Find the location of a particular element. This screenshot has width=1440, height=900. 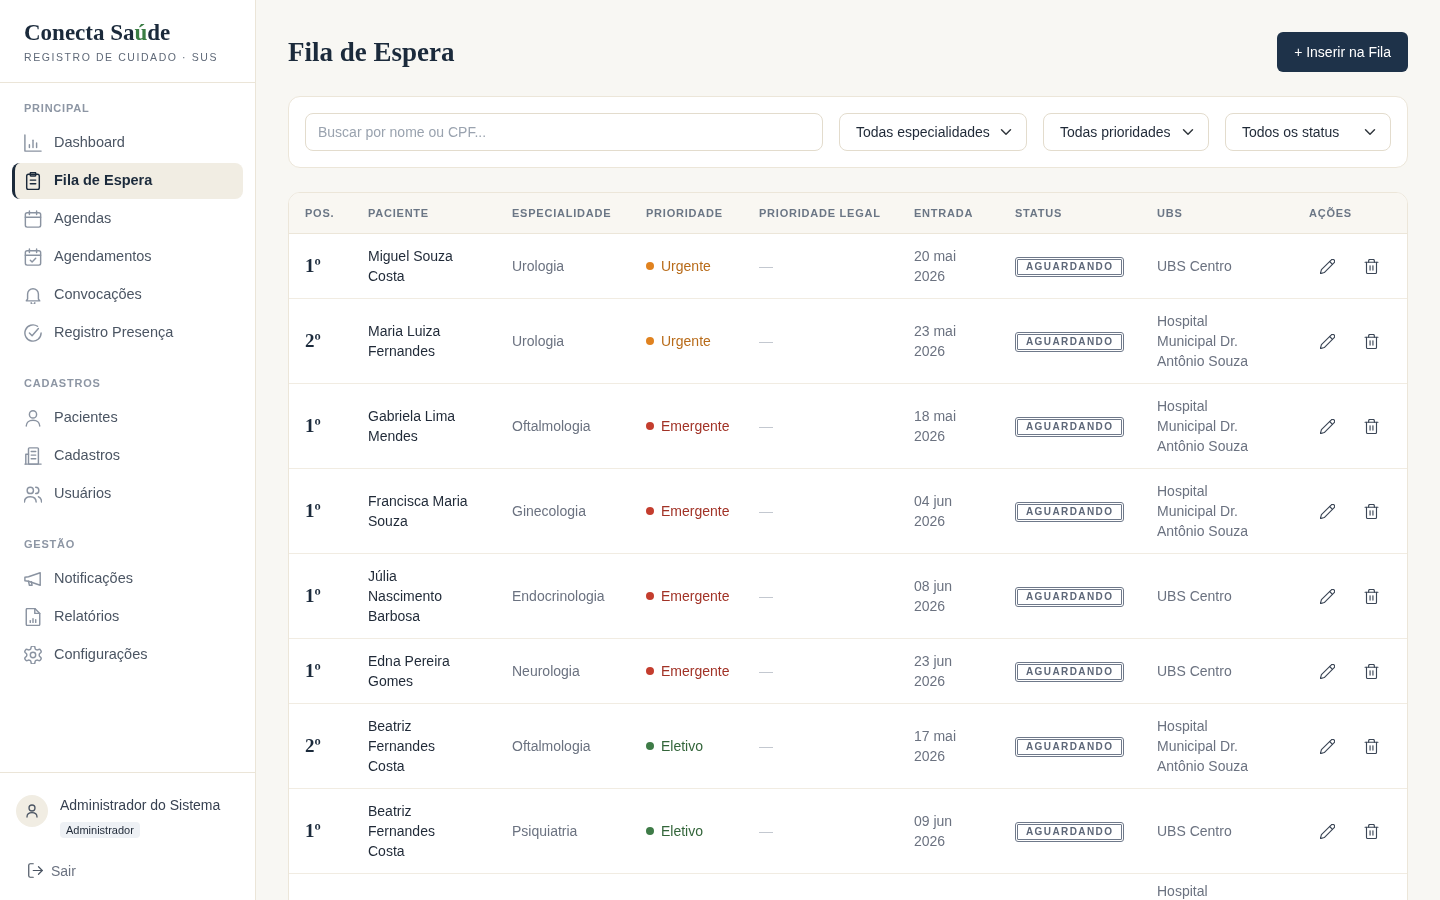

nav-item: Agendamentos is located at coordinates (127, 257).